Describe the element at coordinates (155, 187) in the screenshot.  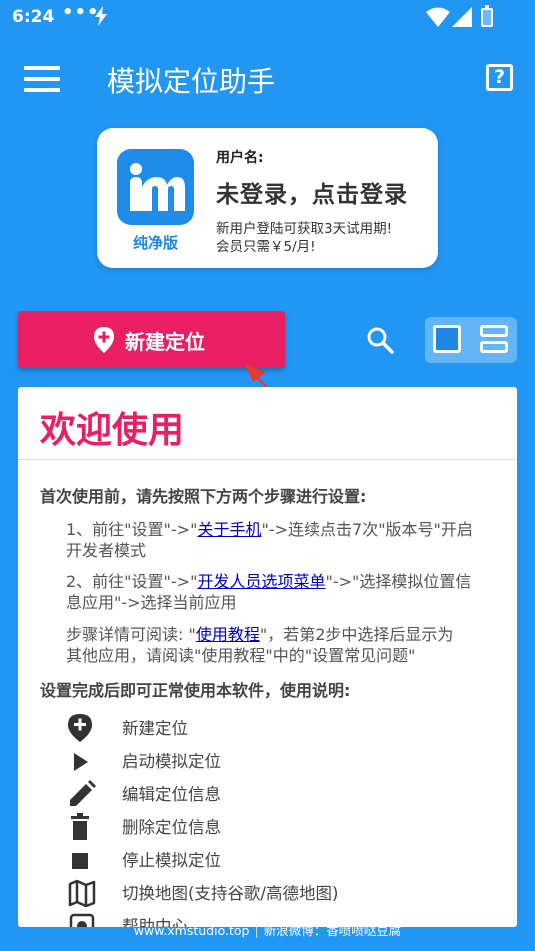
I see `app-logo` at that location.